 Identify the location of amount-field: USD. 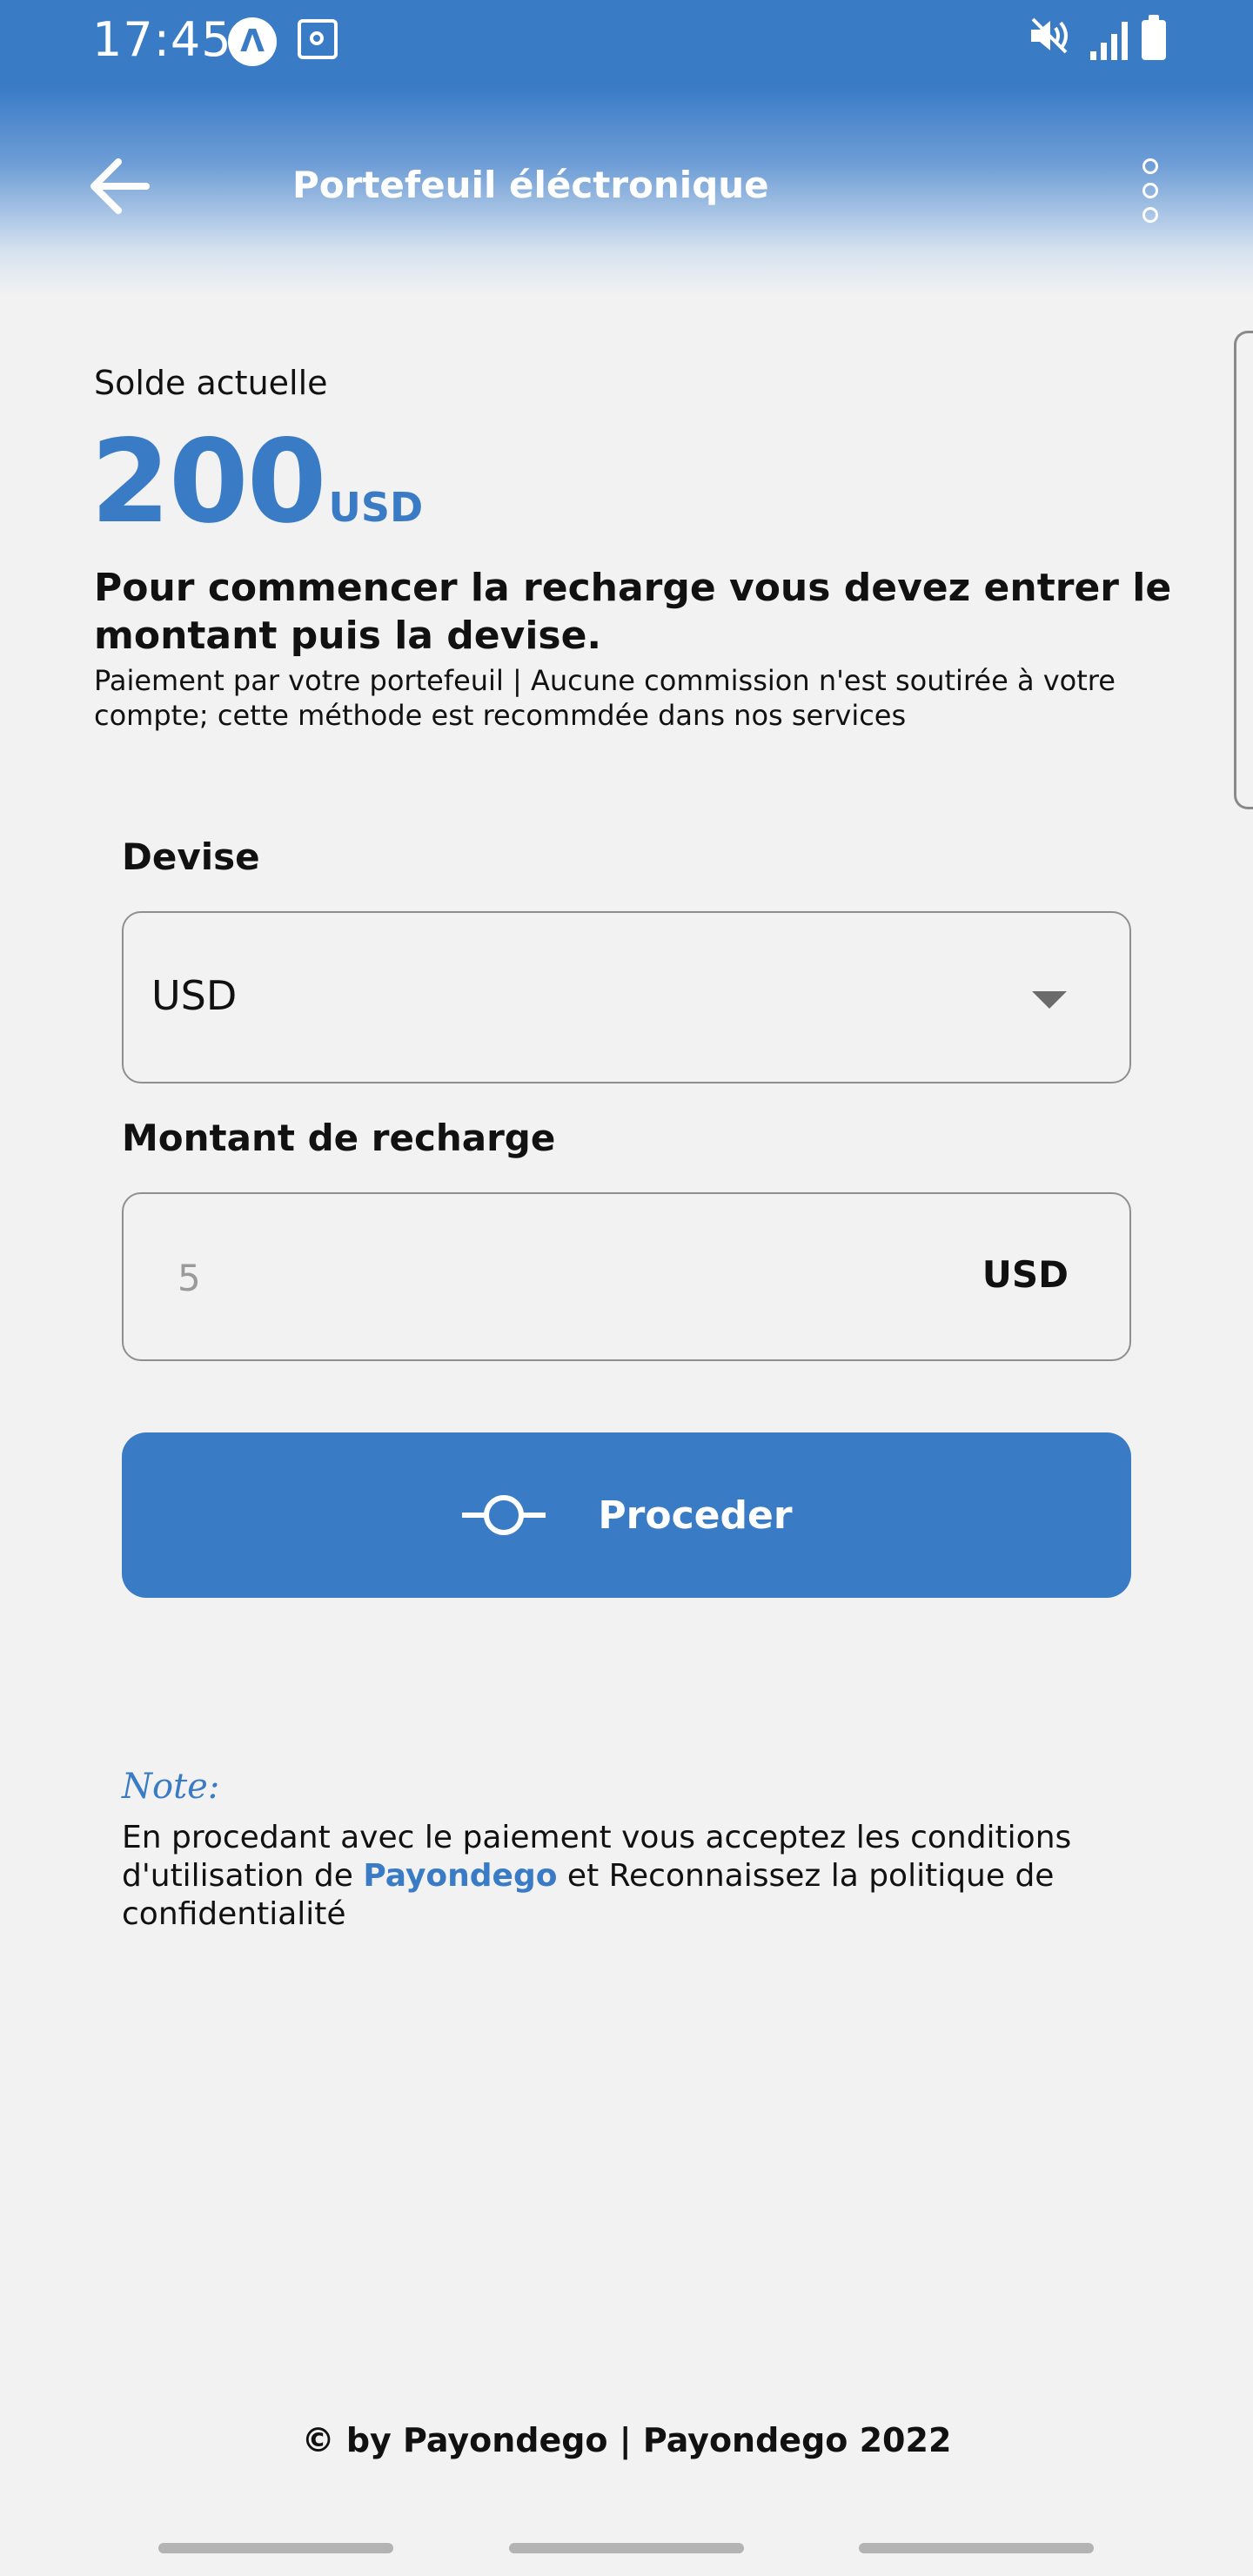
(626, 1277).